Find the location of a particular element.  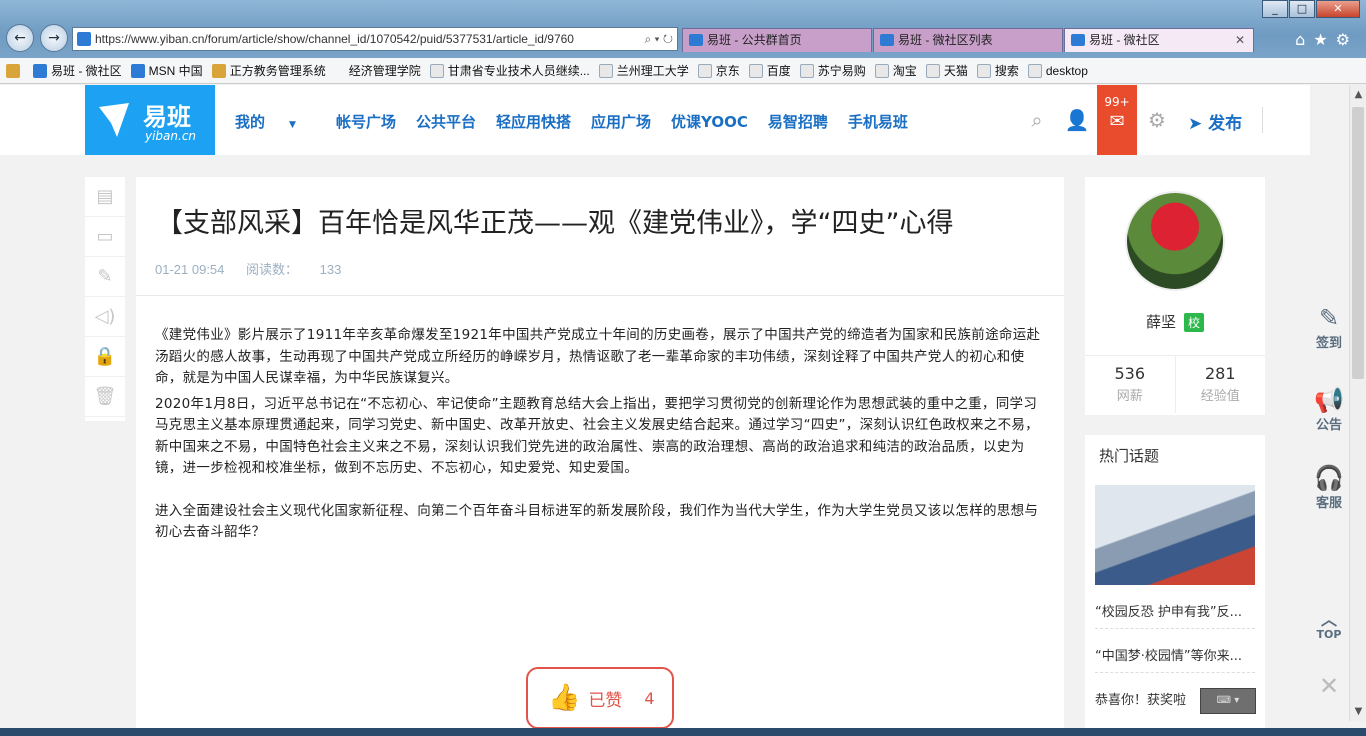

logo-text: 易班 is located at coordinates (167, 117).